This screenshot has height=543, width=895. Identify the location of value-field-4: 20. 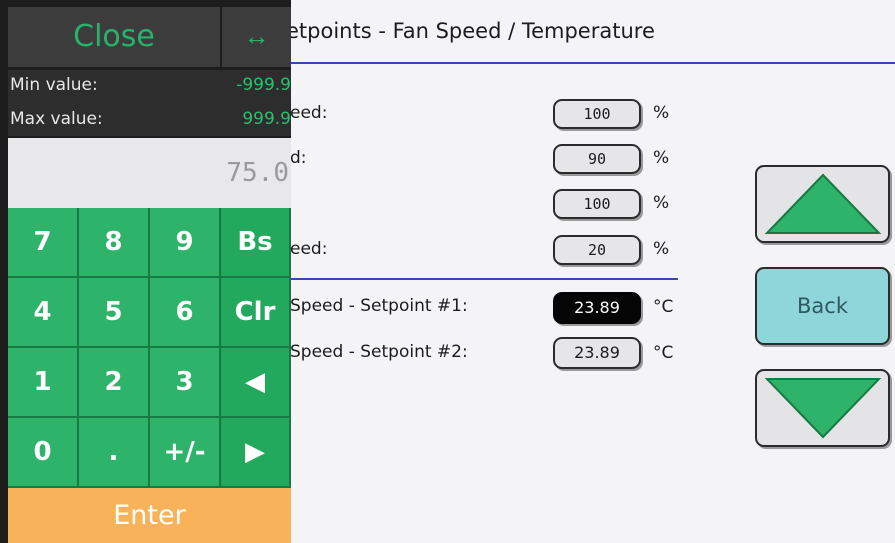
(597, 250).